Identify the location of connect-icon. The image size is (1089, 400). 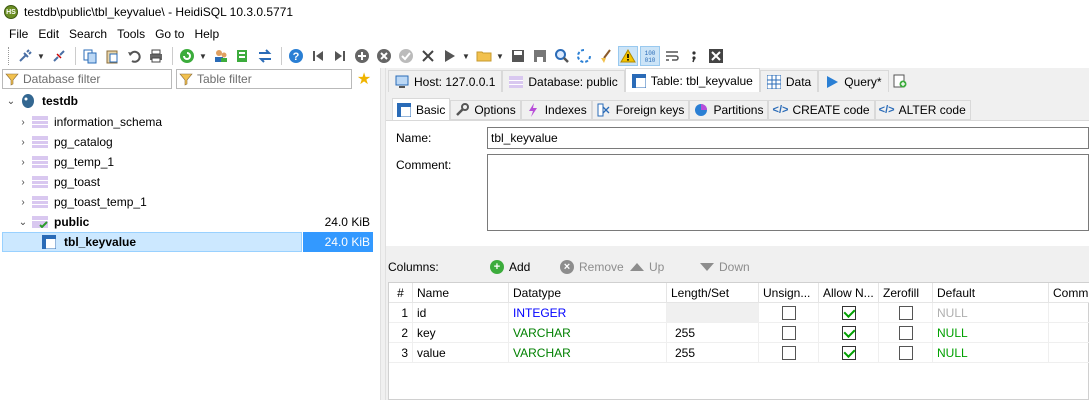
(25, 56).